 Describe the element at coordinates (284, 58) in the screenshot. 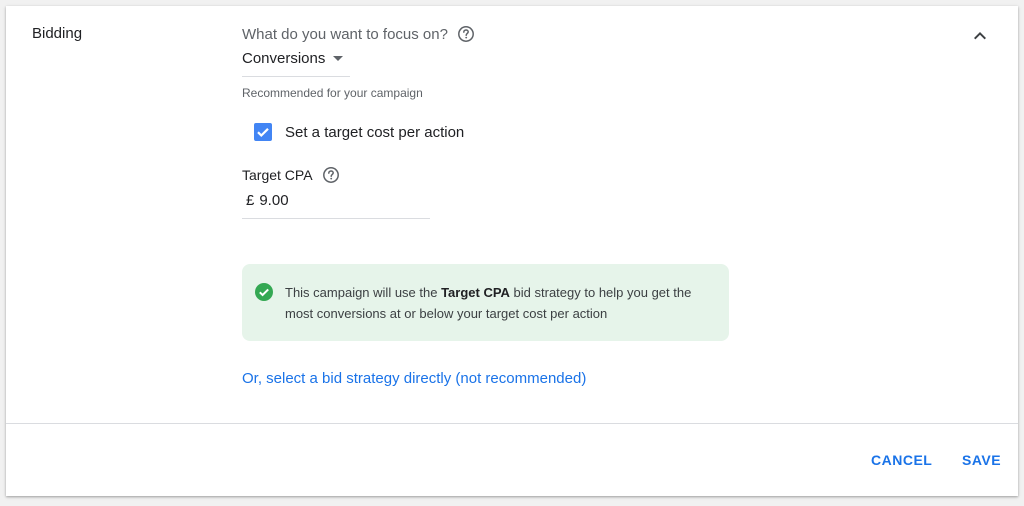

I see `focus-dropdown-value: Conversions` at that location.